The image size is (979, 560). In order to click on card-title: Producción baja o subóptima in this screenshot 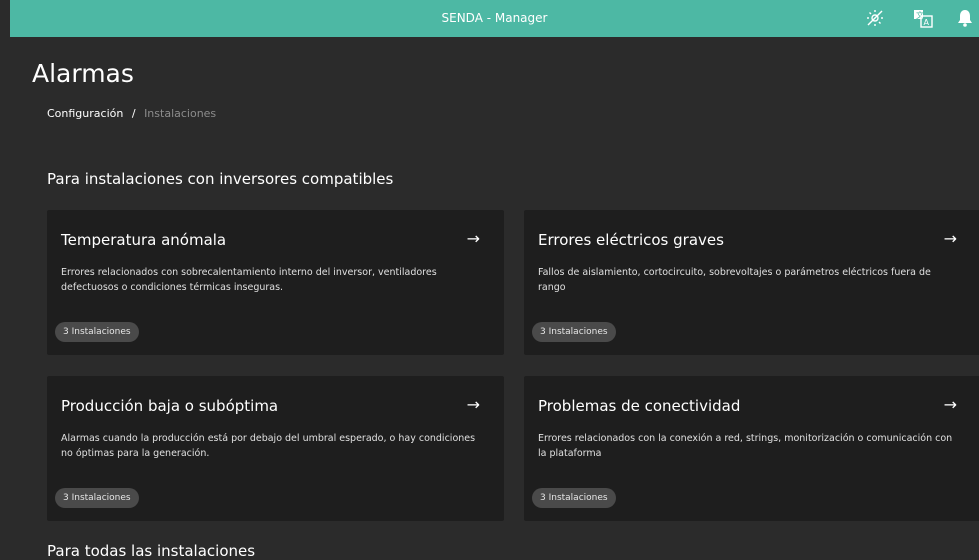, I will do `click(170, 406)`.